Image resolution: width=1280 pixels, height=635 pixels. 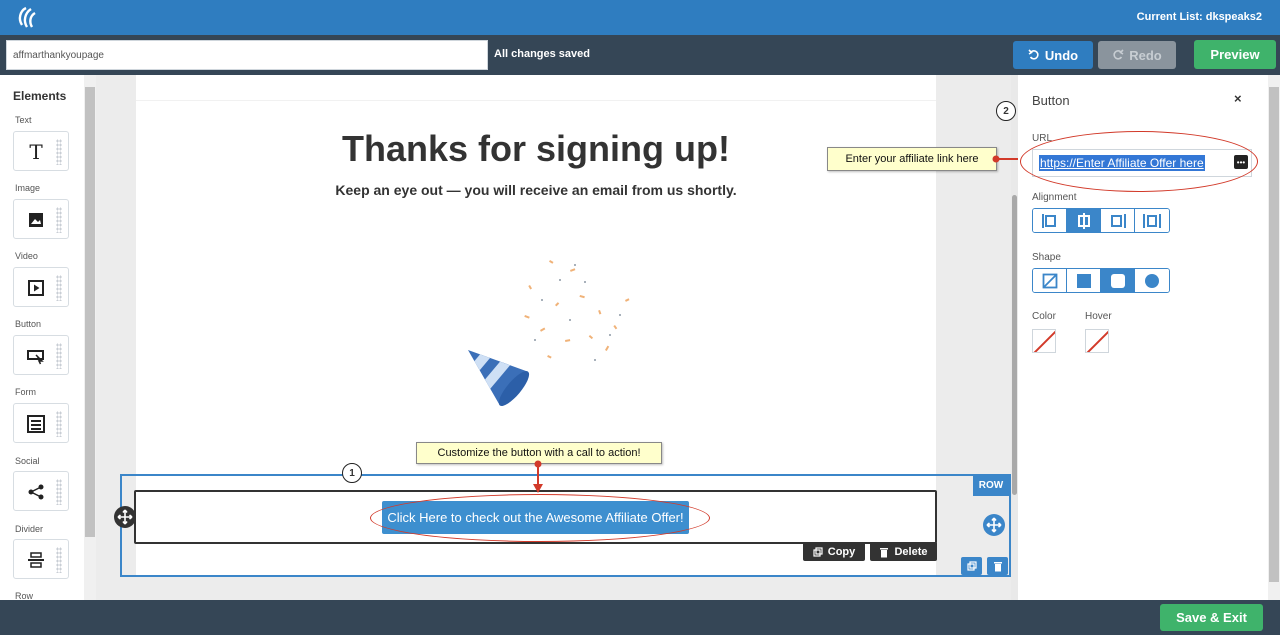 What do you see at coordinates (24, 595) in the screenshot?
I see `element-label-row: Row` at bounding box center [24, 595].